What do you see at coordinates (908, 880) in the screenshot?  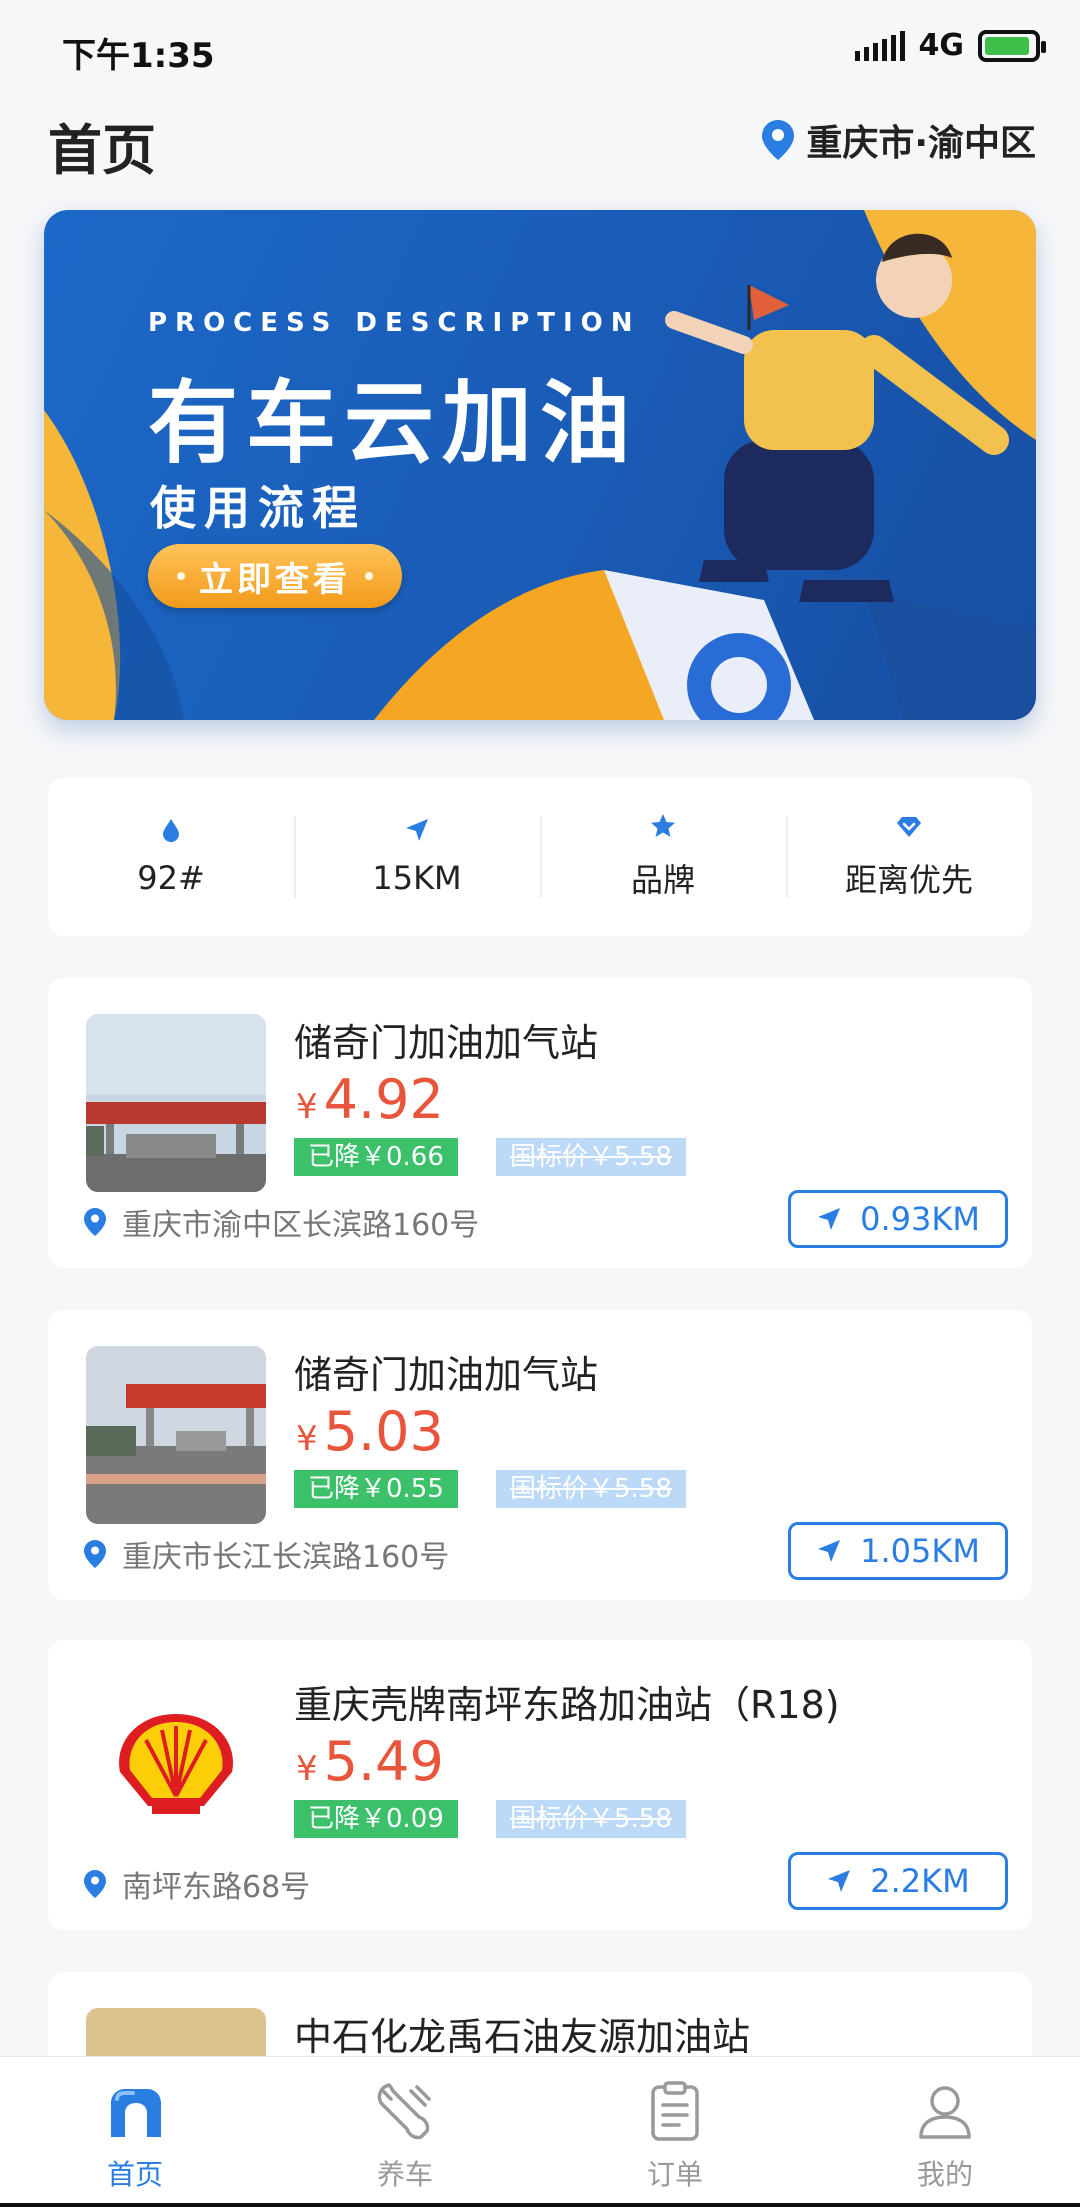 I see `filter-label: 距离优先` at bounding box center [908, 880].